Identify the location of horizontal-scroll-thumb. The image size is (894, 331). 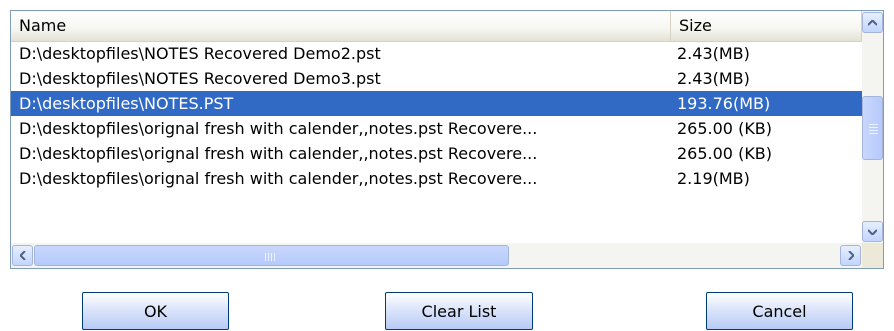
(271, 255).